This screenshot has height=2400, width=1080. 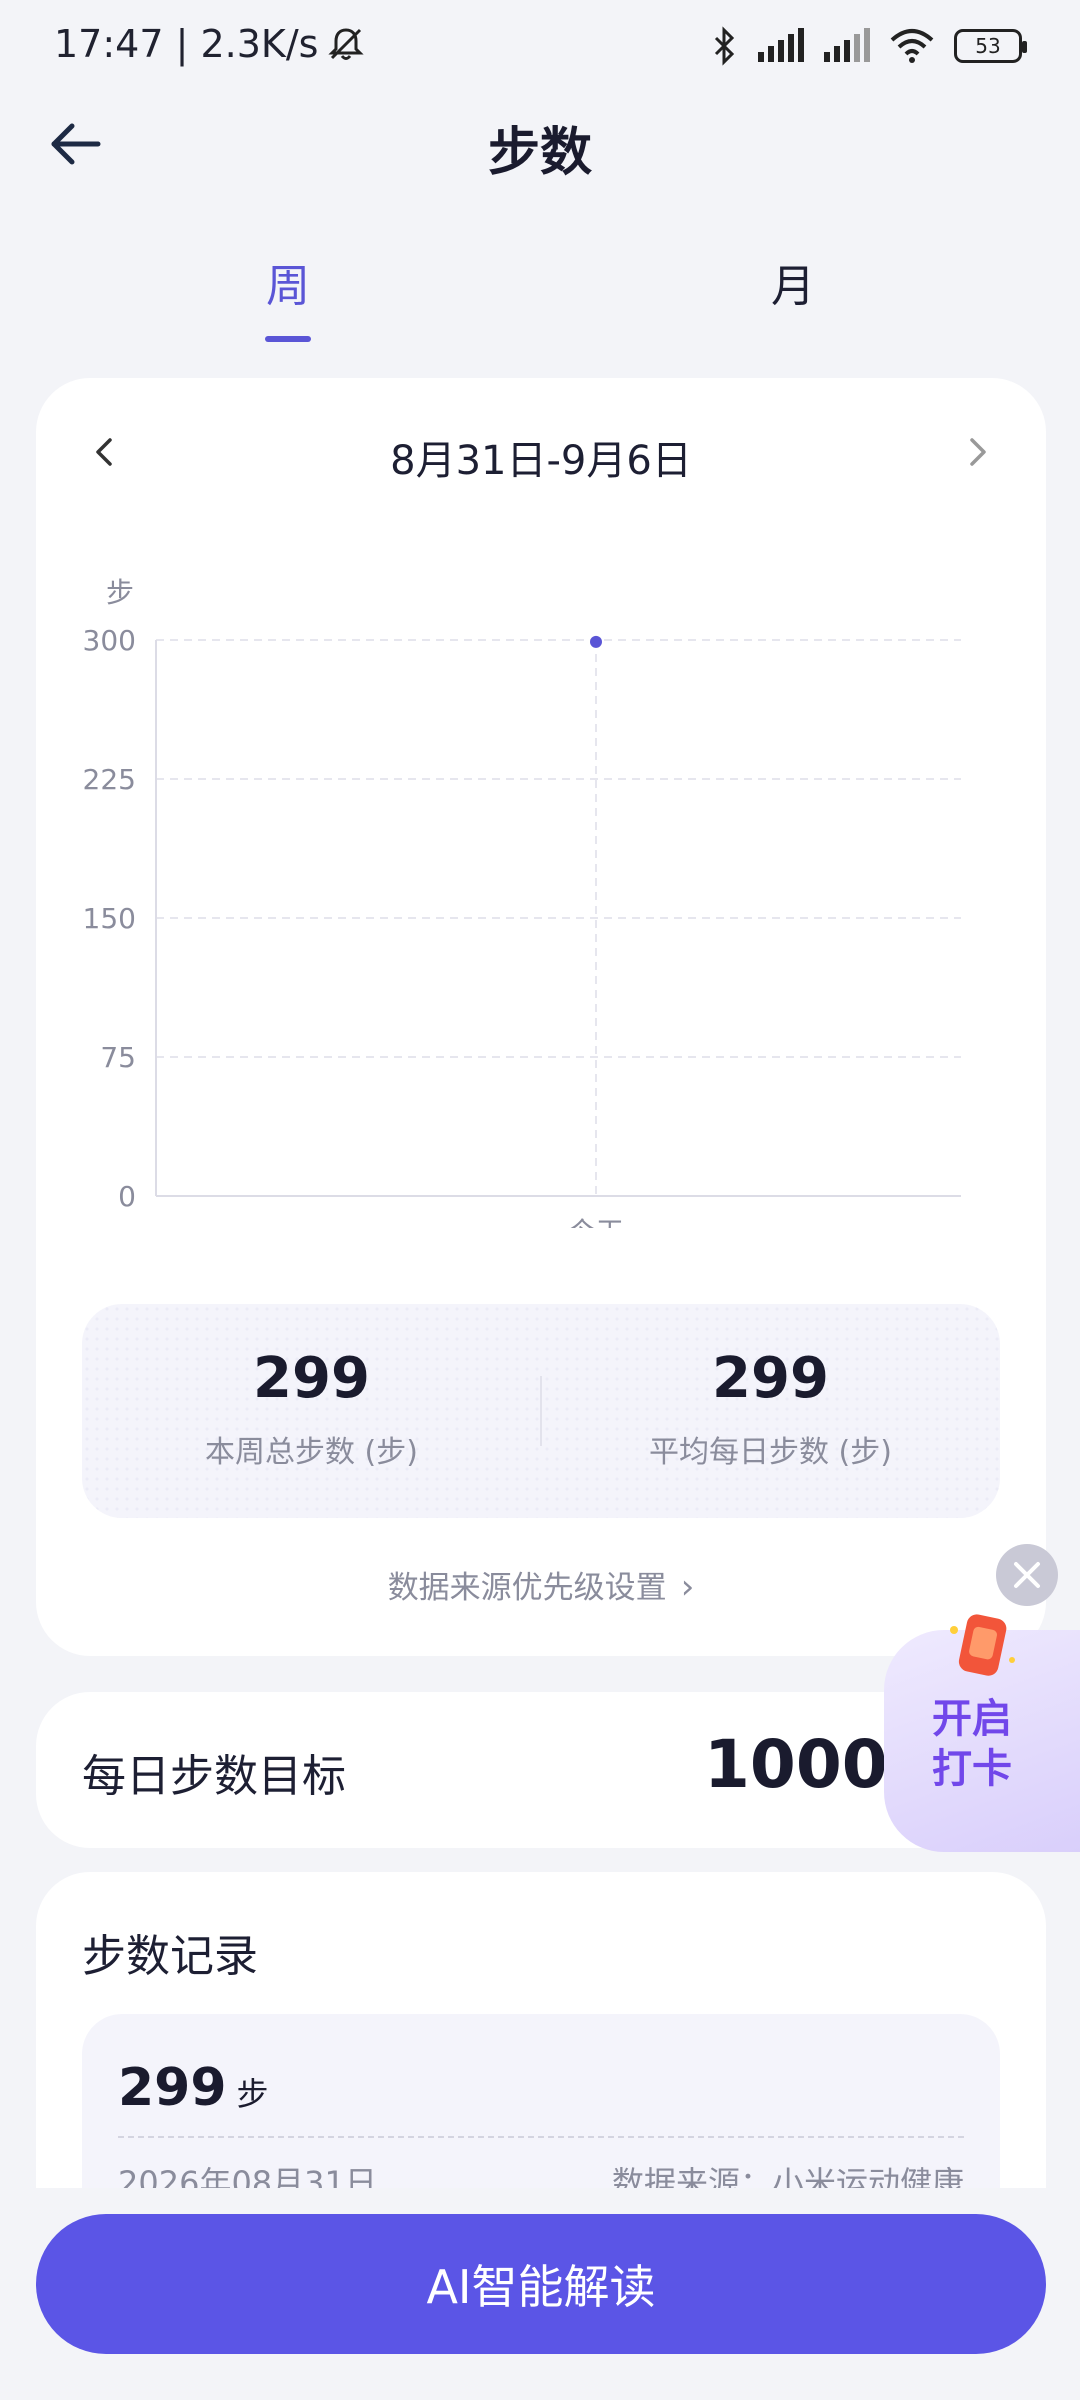 What do you see at coordinates (186, 44) in the screenshot?
I see `status-time-speed: 17:47 | 2.3K/s` at bounding box center [186, 44].